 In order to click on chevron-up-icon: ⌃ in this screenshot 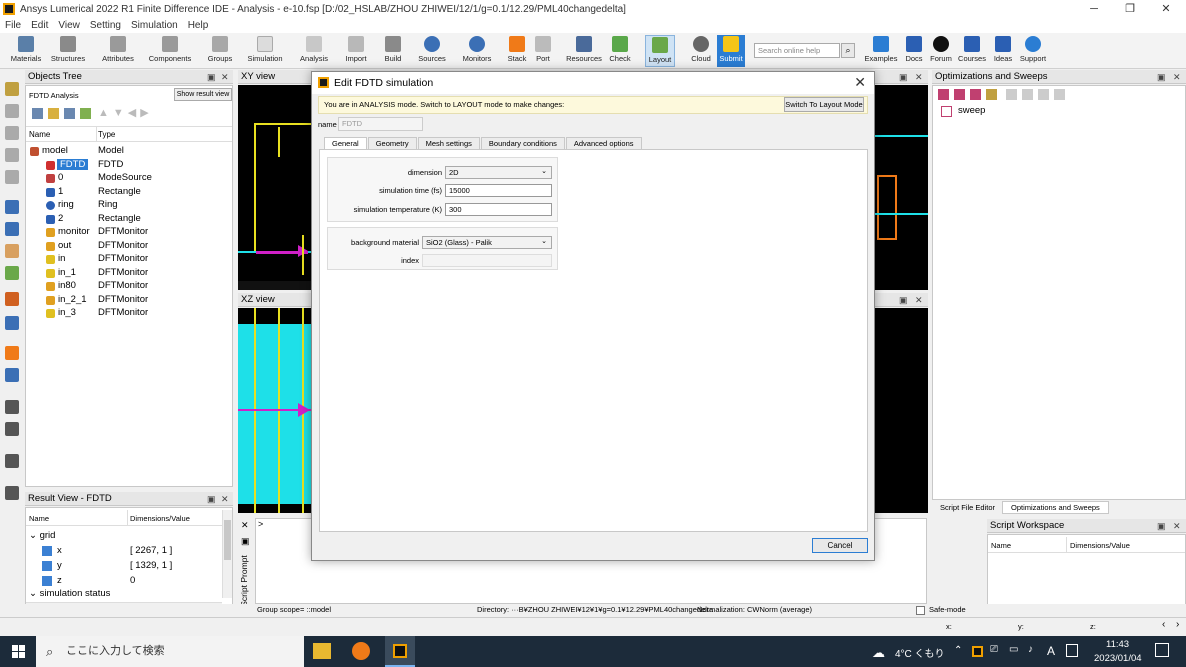, I will do `click(958, 650)`.